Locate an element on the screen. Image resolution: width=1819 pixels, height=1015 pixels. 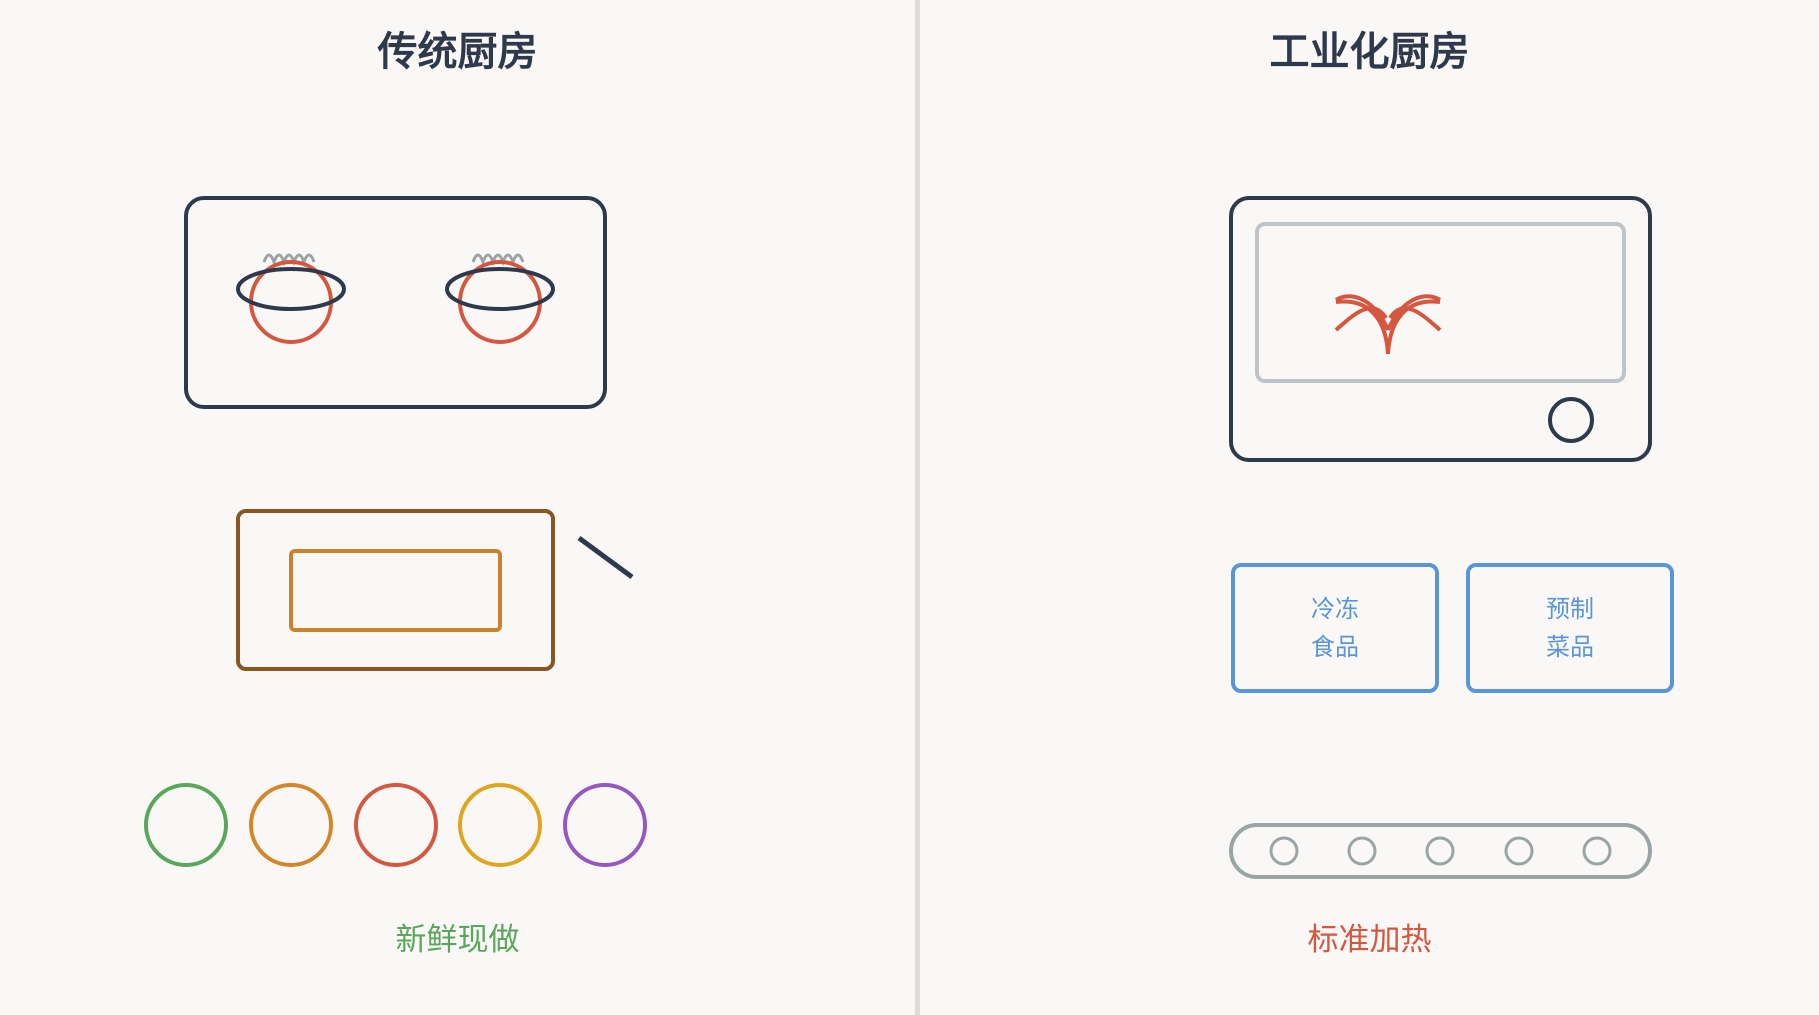
conveyor-belt is located at coordinates (1440, 851).